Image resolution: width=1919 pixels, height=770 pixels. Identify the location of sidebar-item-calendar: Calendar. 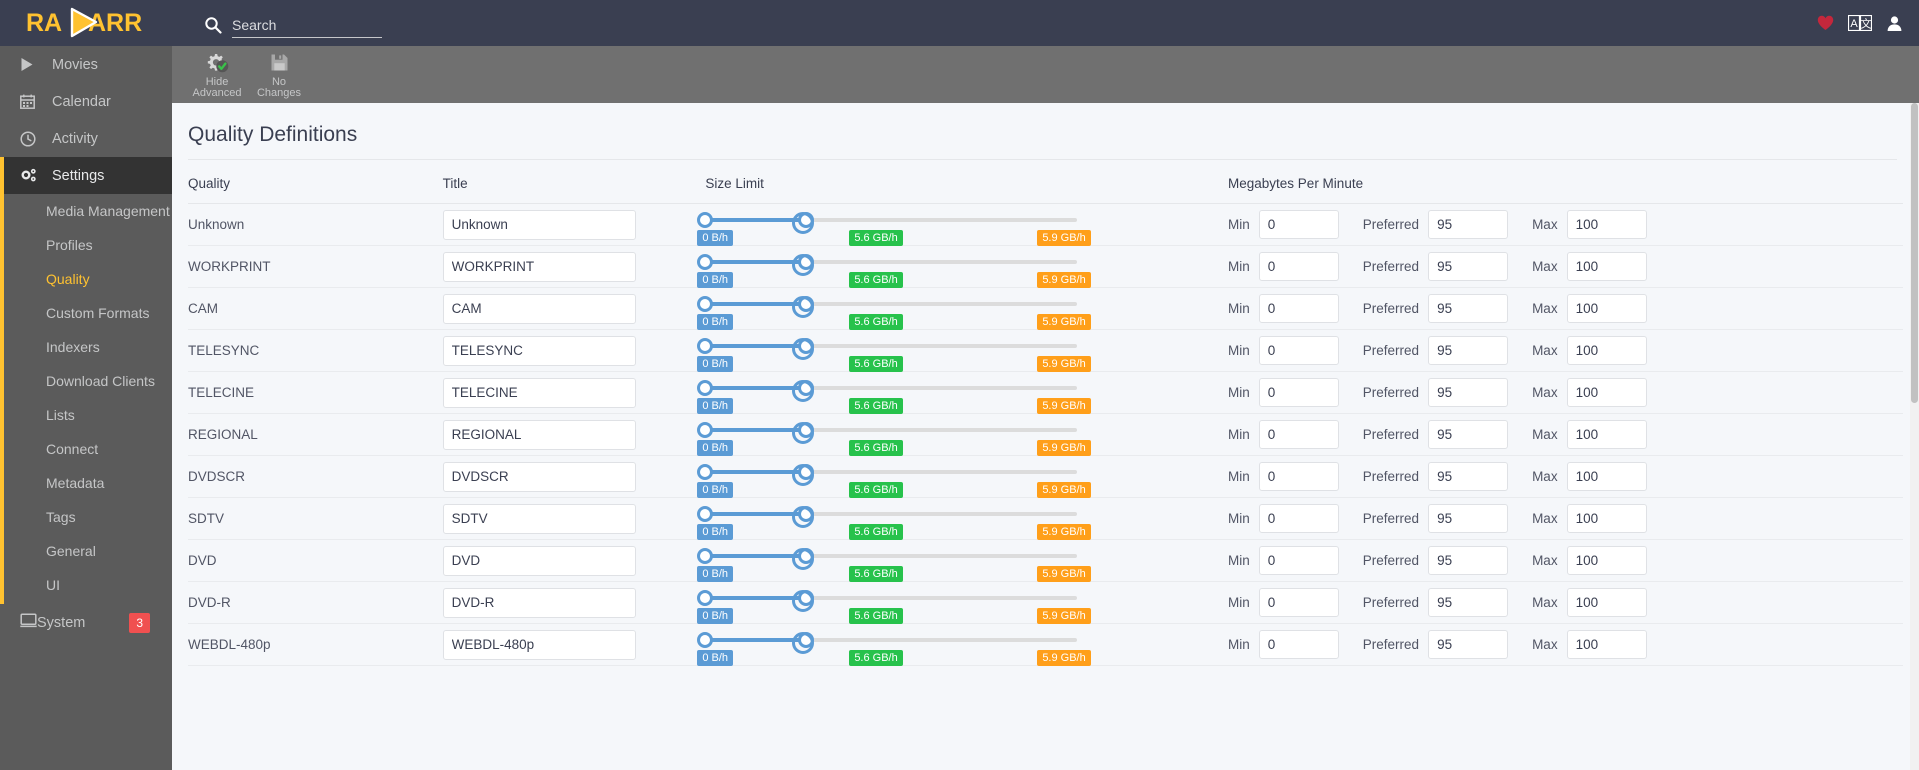
(86, 101).